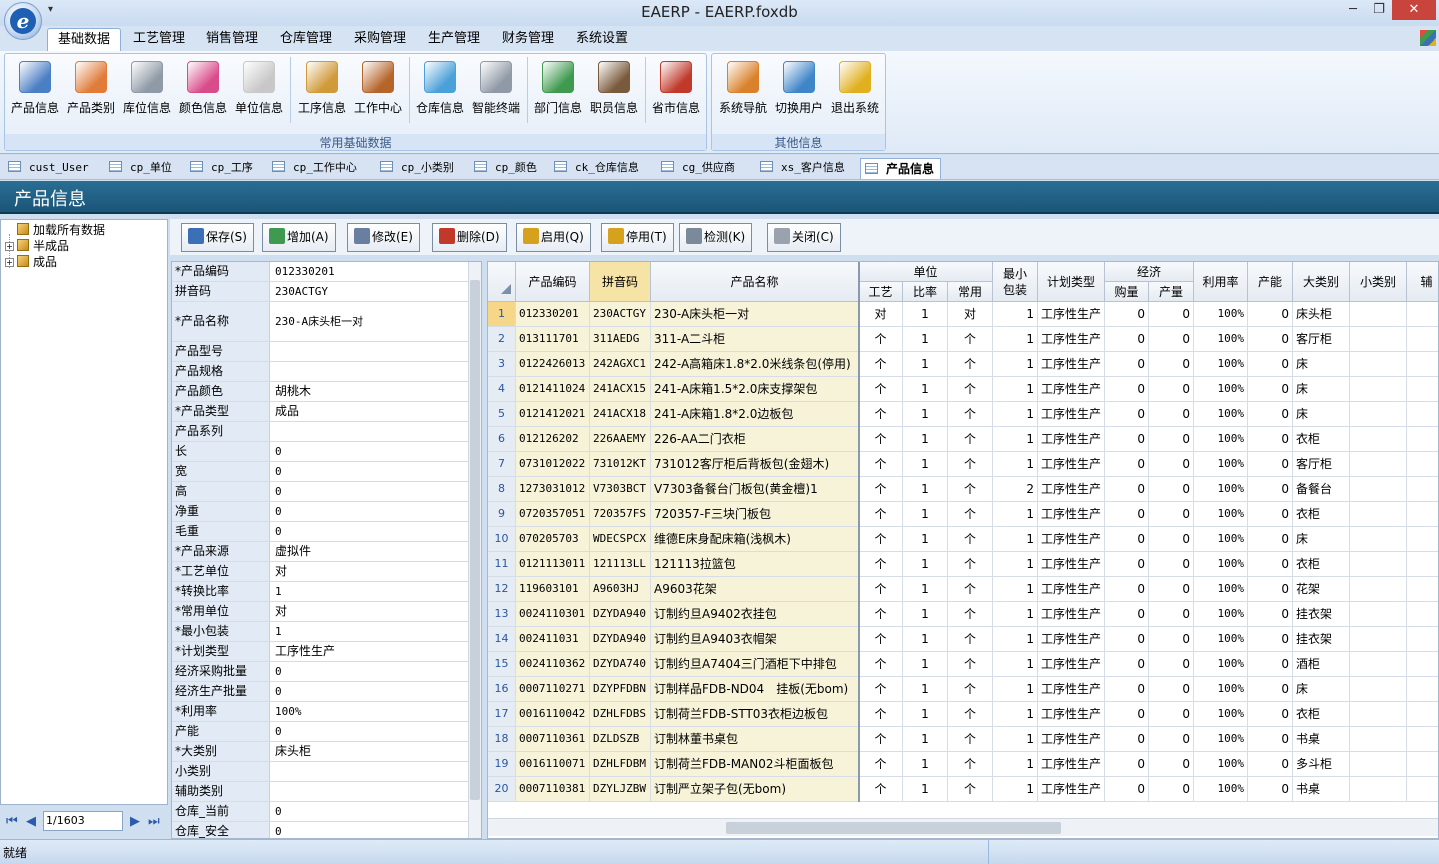 The image size is (1439, 864). What do you see at coordinates (502, 514) in the screenshot?
I see `row-number: 9` at bounding box center [502, 514].